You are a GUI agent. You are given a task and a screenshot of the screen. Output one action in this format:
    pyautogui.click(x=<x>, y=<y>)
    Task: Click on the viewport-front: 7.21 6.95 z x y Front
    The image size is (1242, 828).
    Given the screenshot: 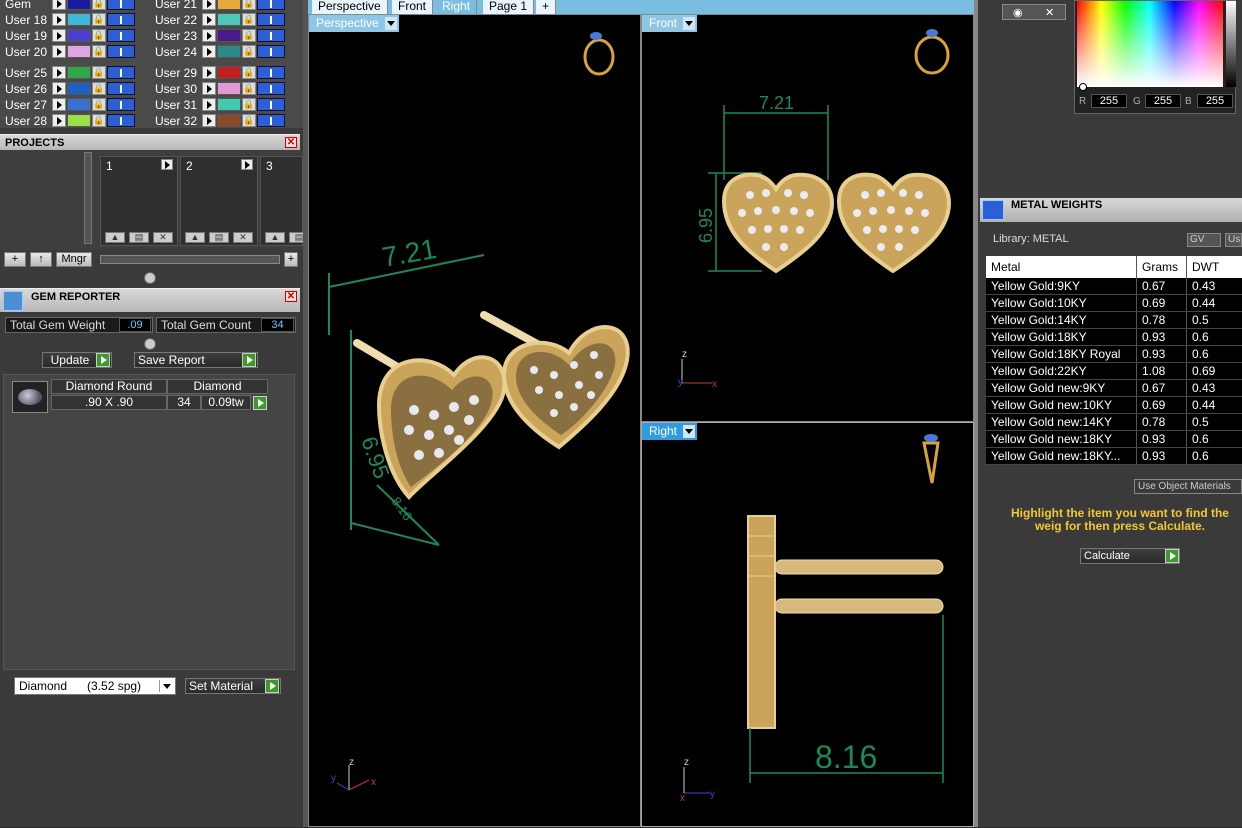 What is the action you would take?
    pyautogui.click(x=807, y=218)
    